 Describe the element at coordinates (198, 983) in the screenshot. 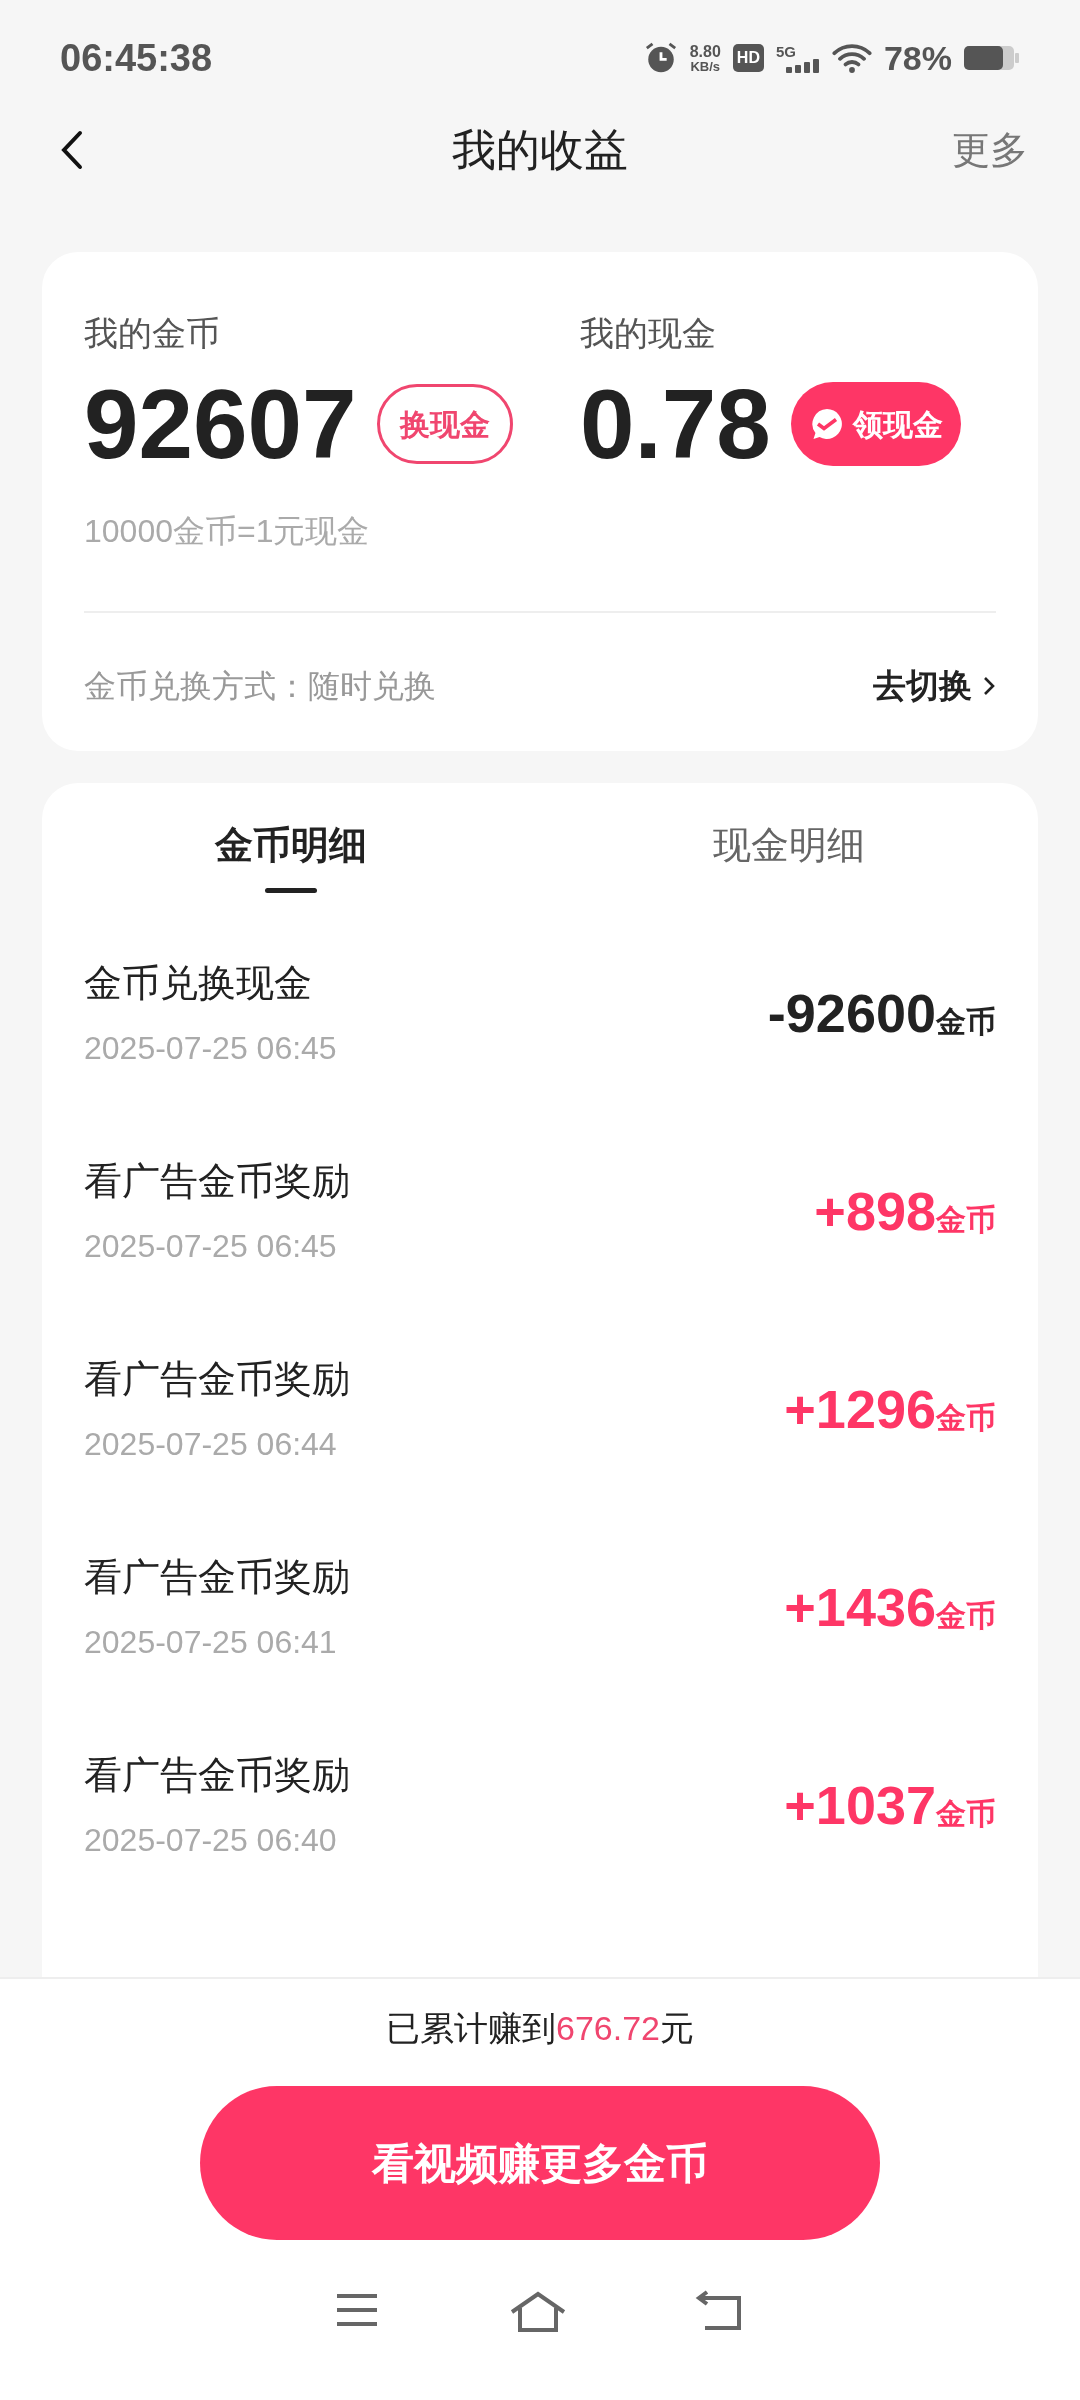

I see `record-title: 金币兑换现金` at that location.